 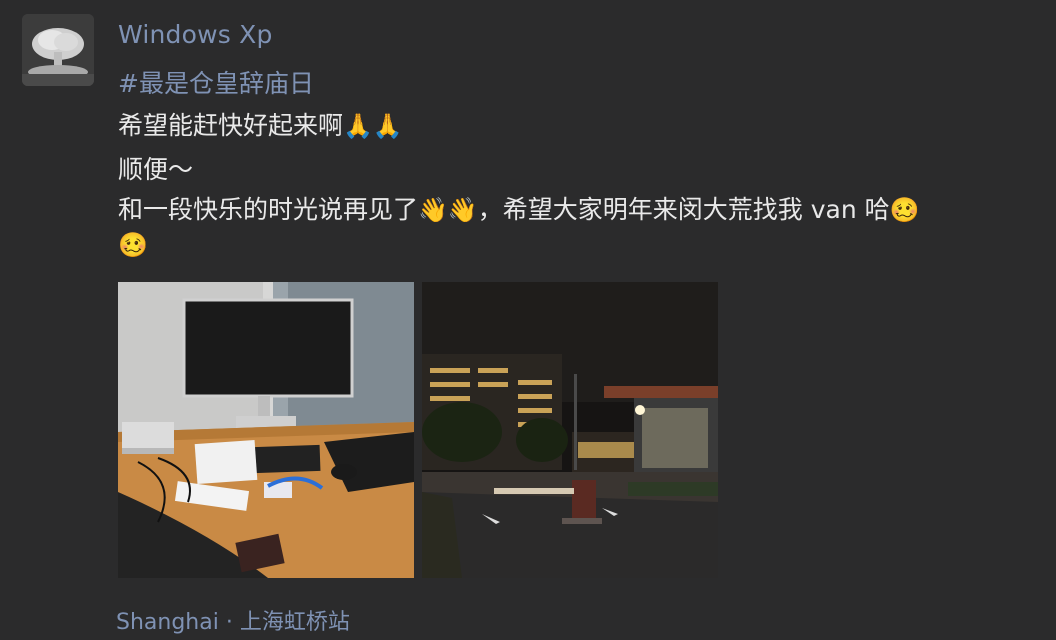 I want to click on post-text-segment: 和一段快乐的时光说再见了, so click(x=268, y=209).